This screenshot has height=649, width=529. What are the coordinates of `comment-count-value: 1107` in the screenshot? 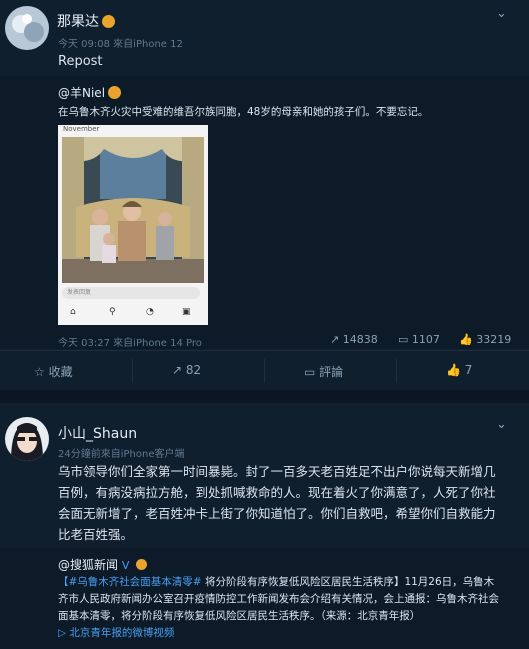 It's located at (425, 339).